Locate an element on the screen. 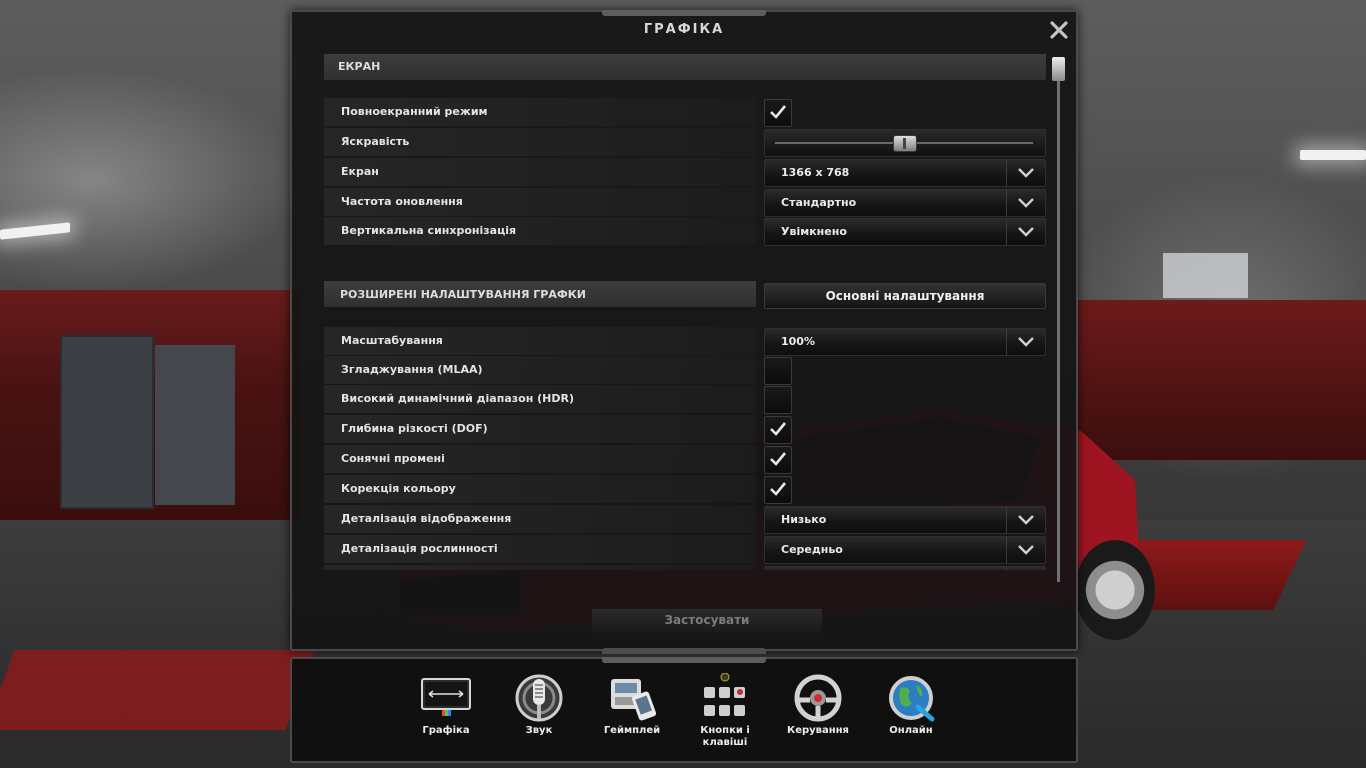  dropdown-value: Низько is located at coordinates (804, 519).